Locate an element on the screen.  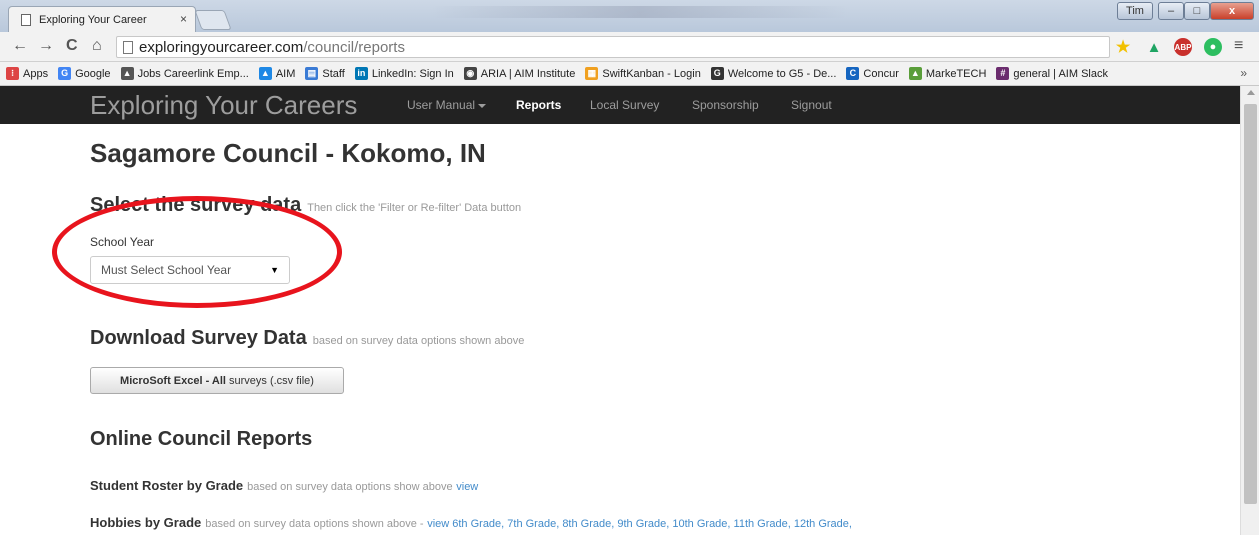
home-icon: ⌂ is located at coordinates (97, 46).